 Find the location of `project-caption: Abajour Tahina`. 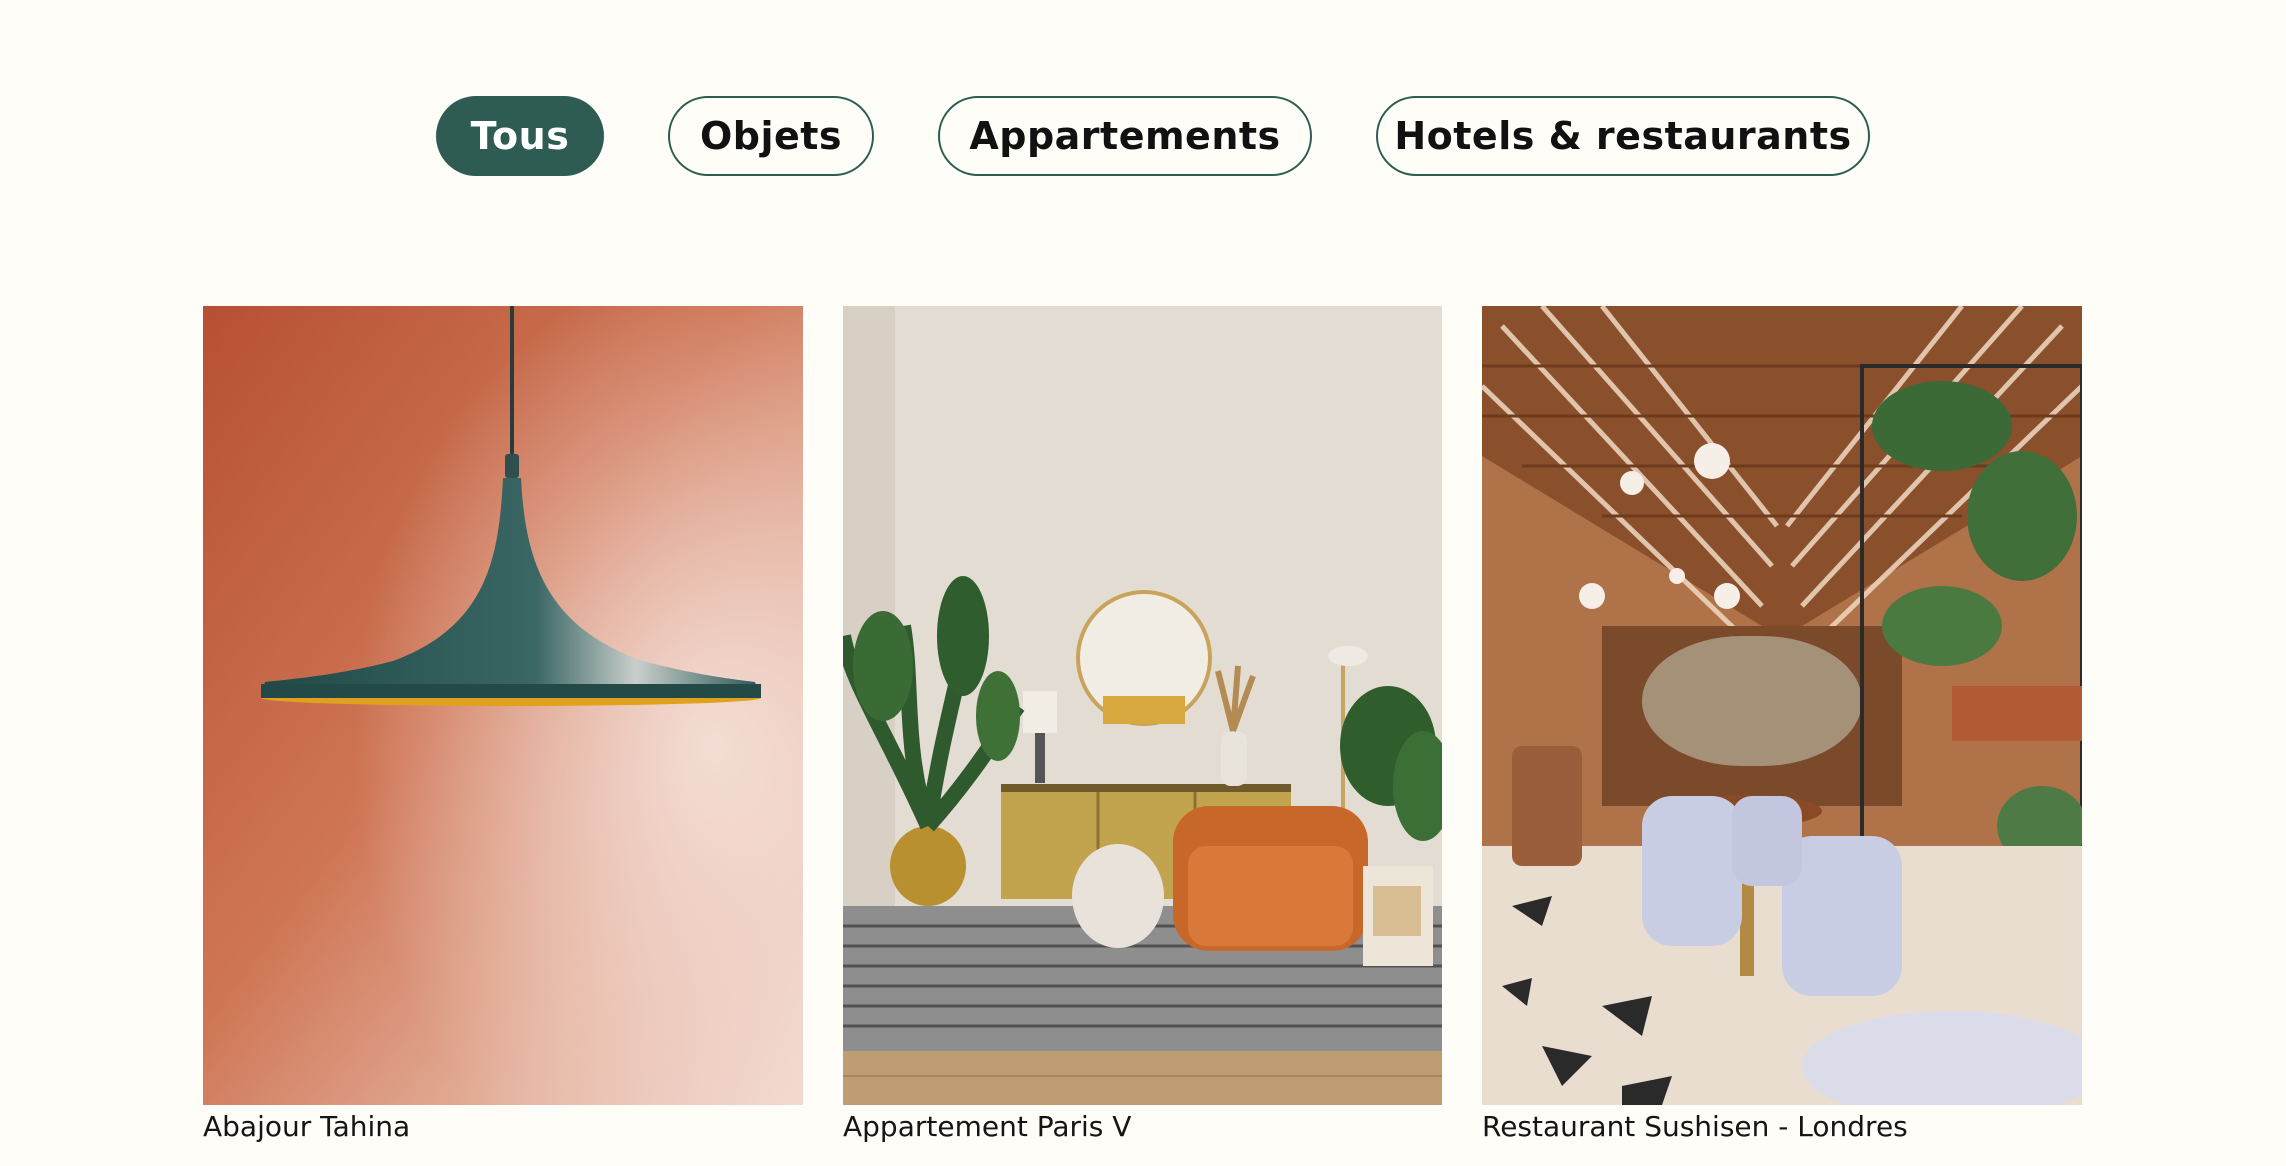

project-caption: Abajour Tahina is located at coordinates (307, 1126).